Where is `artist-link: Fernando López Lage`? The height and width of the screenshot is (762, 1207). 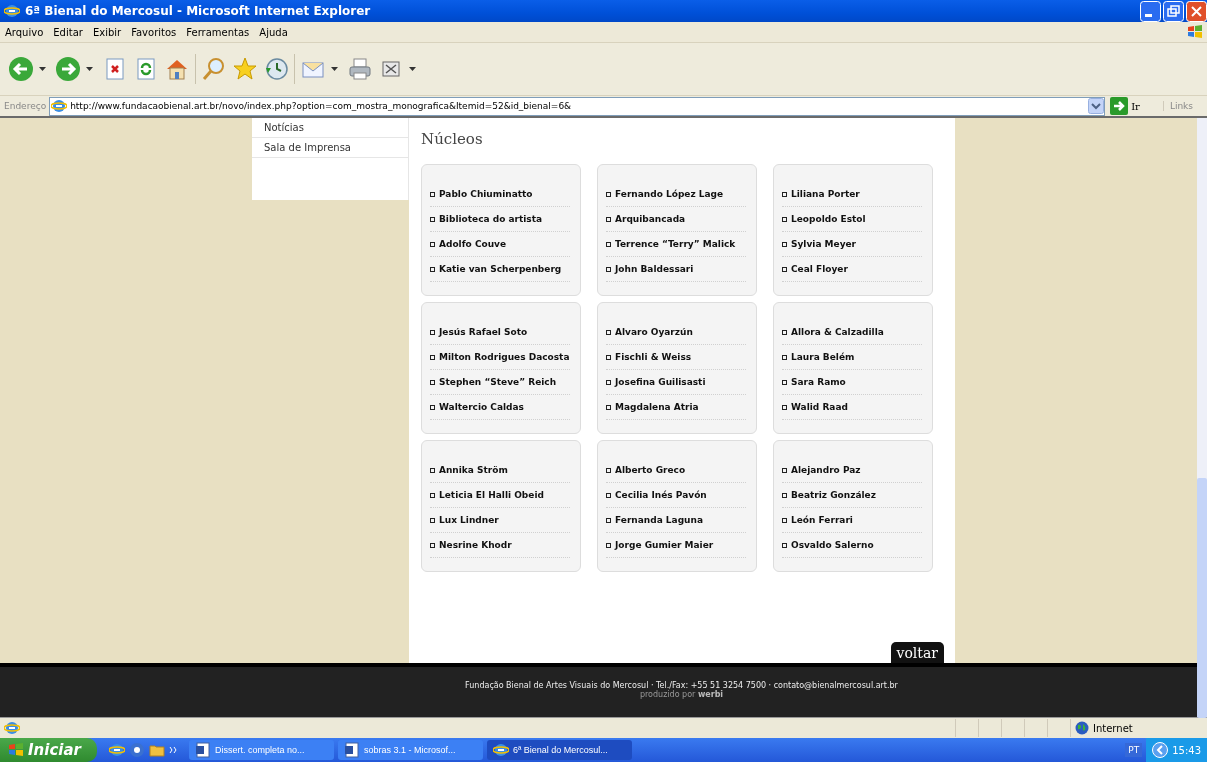
artist-link: Fernando López Lage is located at coordinates (669, 194).